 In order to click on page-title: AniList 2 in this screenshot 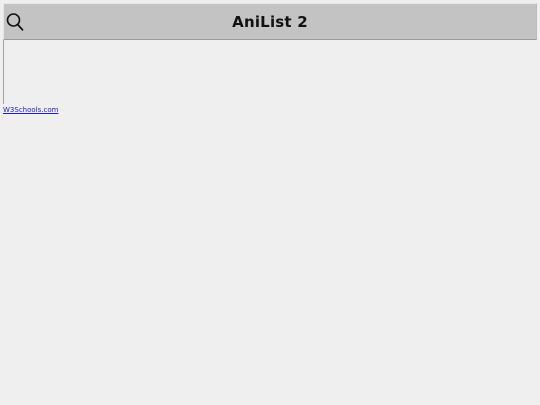, I will do `click(270, 22)`.